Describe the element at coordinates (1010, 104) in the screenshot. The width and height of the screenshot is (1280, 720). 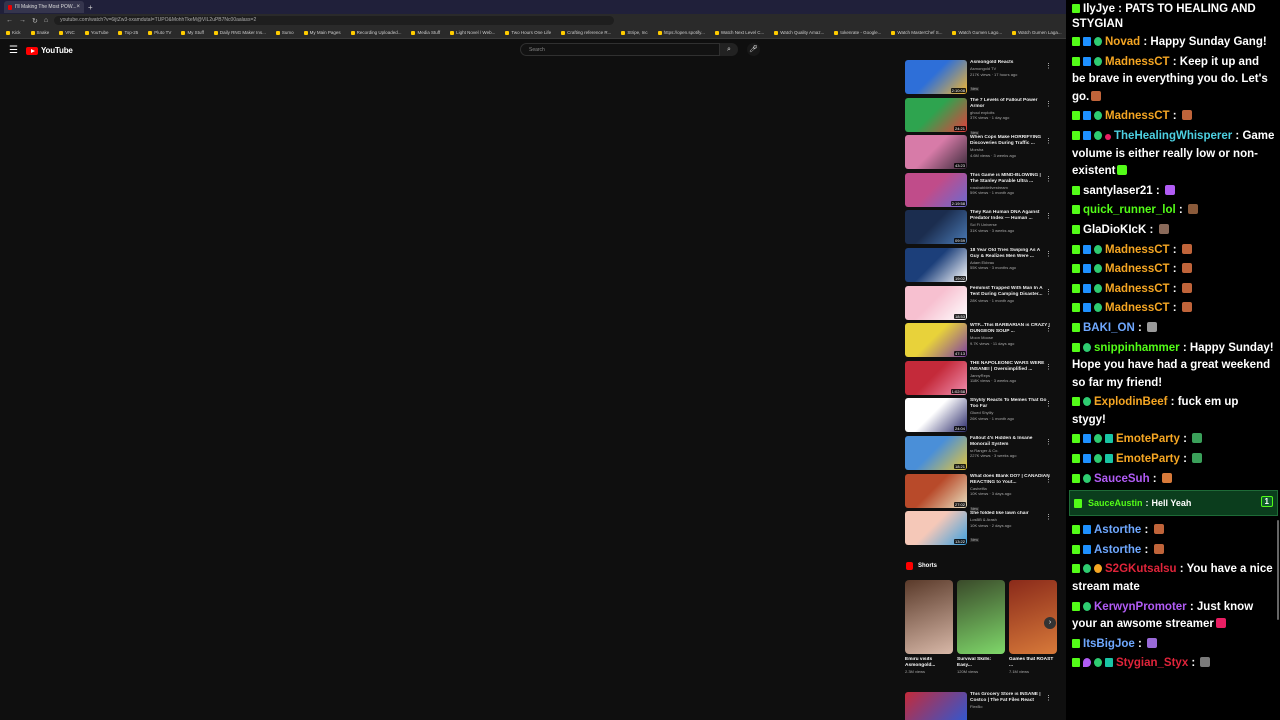
I see `video-title: The 7 Levels of Fallout Power Armor` at that location.